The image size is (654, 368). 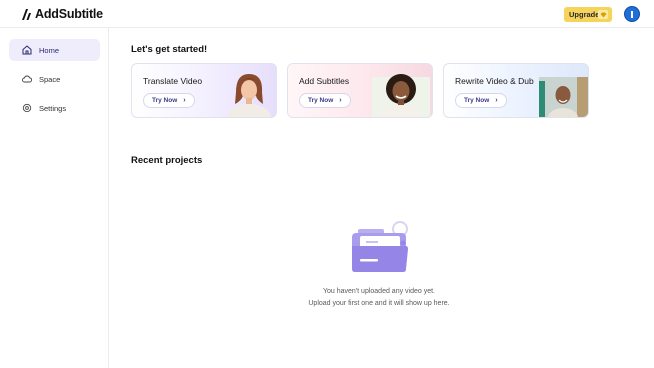 I want to click on app-logo: AddSubtitle, so click(x=62, y=14).